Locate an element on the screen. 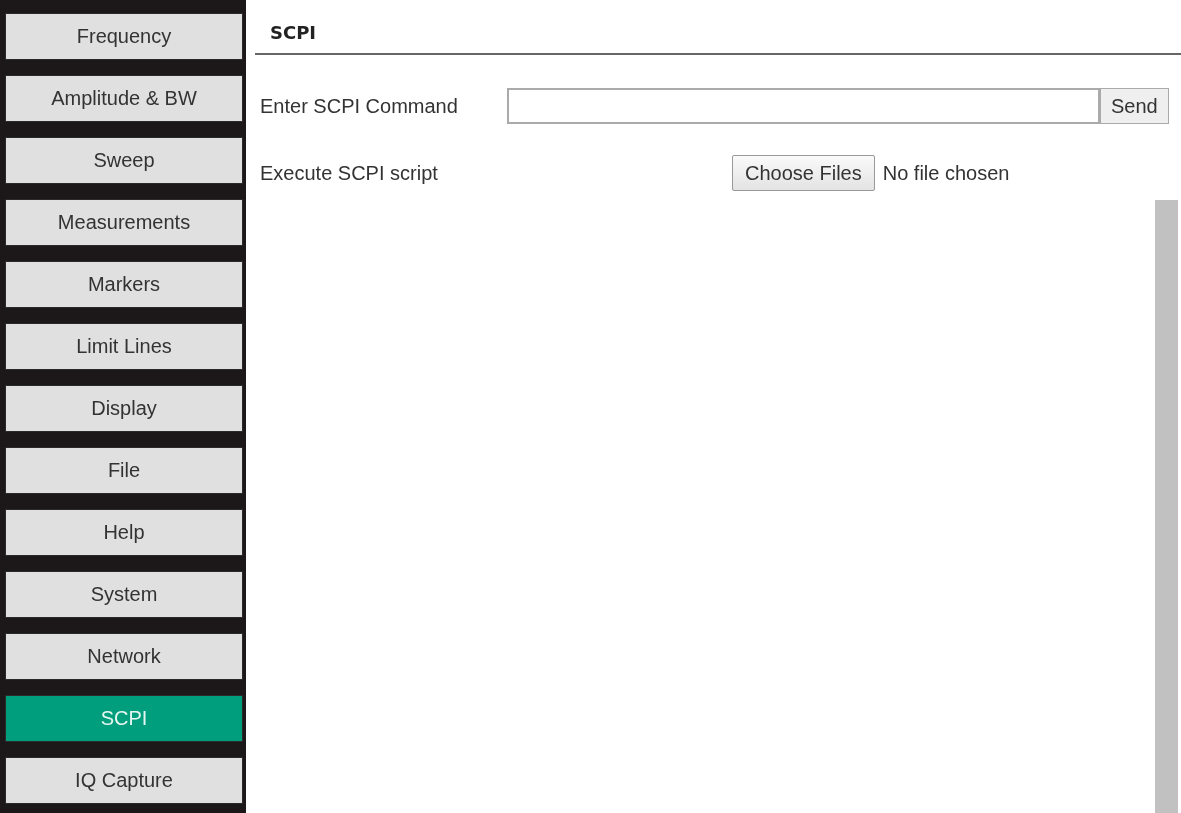 The height and width of the screenshot is (813, 1181). menu-button: Network is located at coordinates (124, 656).